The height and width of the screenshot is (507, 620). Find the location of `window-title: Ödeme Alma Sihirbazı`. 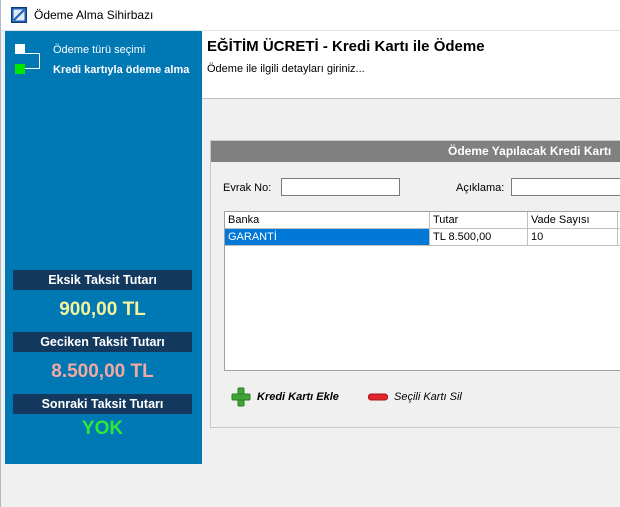

window-title: Ödeme Alma Sihirbazı is located at coordinates (94, 15).